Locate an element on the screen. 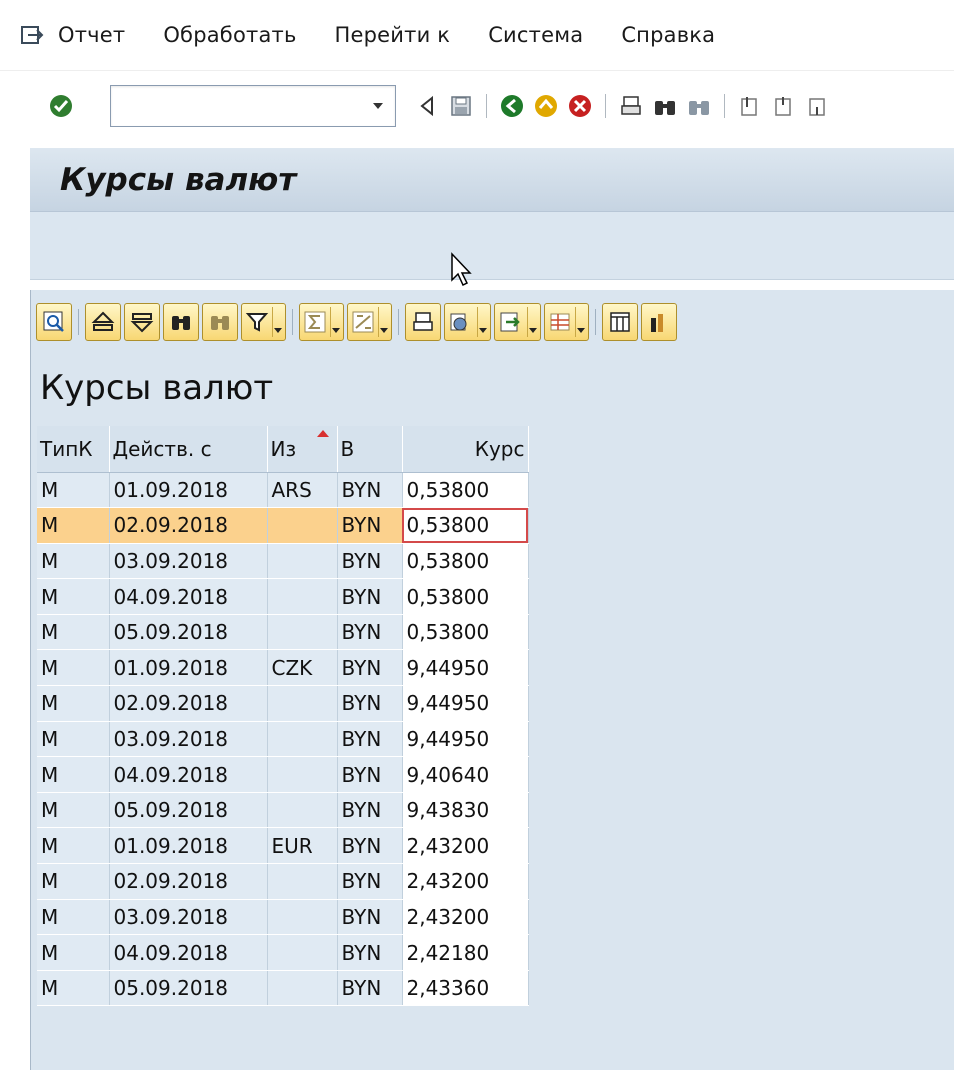  exit-yellow-icon is located at coordinates (546, 106).